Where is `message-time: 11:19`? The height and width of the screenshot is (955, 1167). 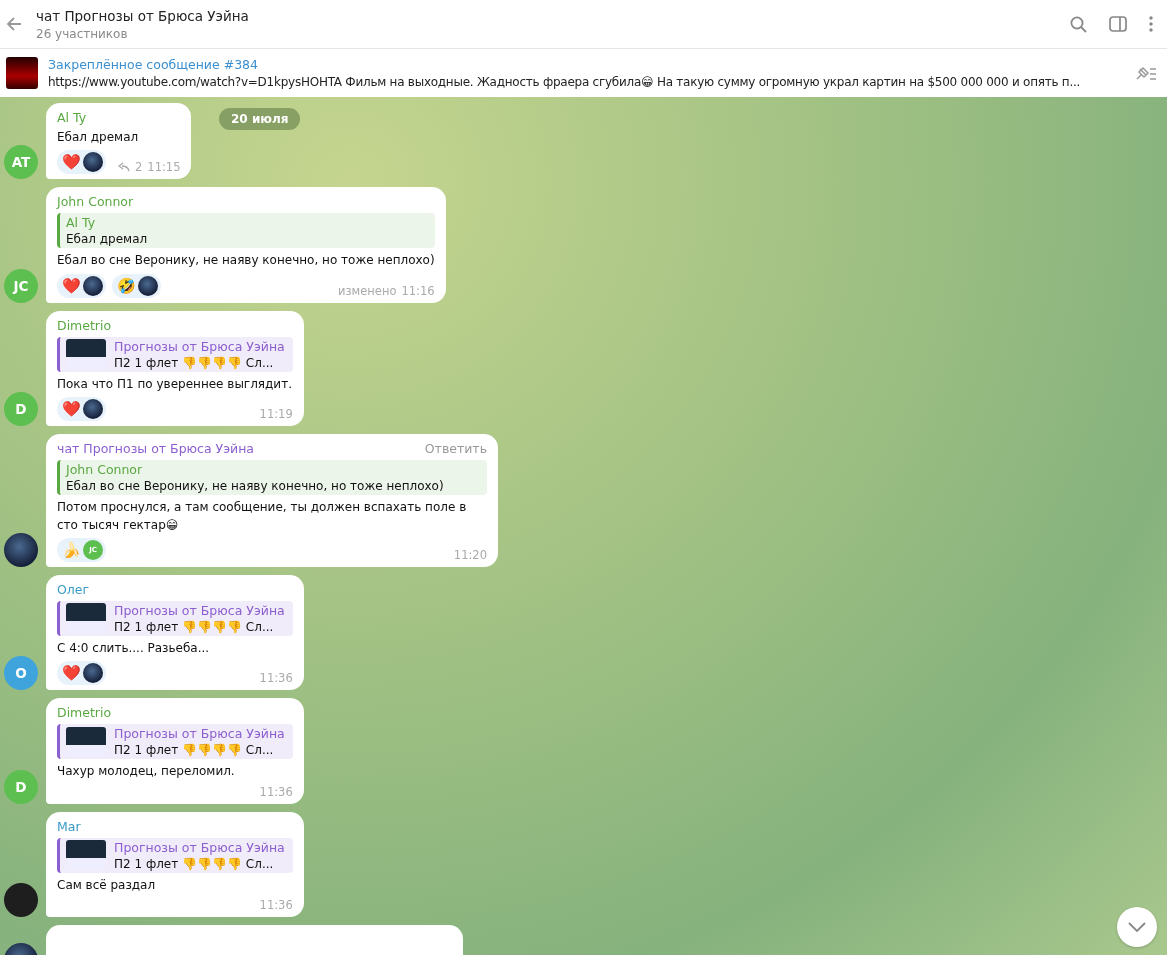
message-time: 11:19 is located at coordinates (276, 414).